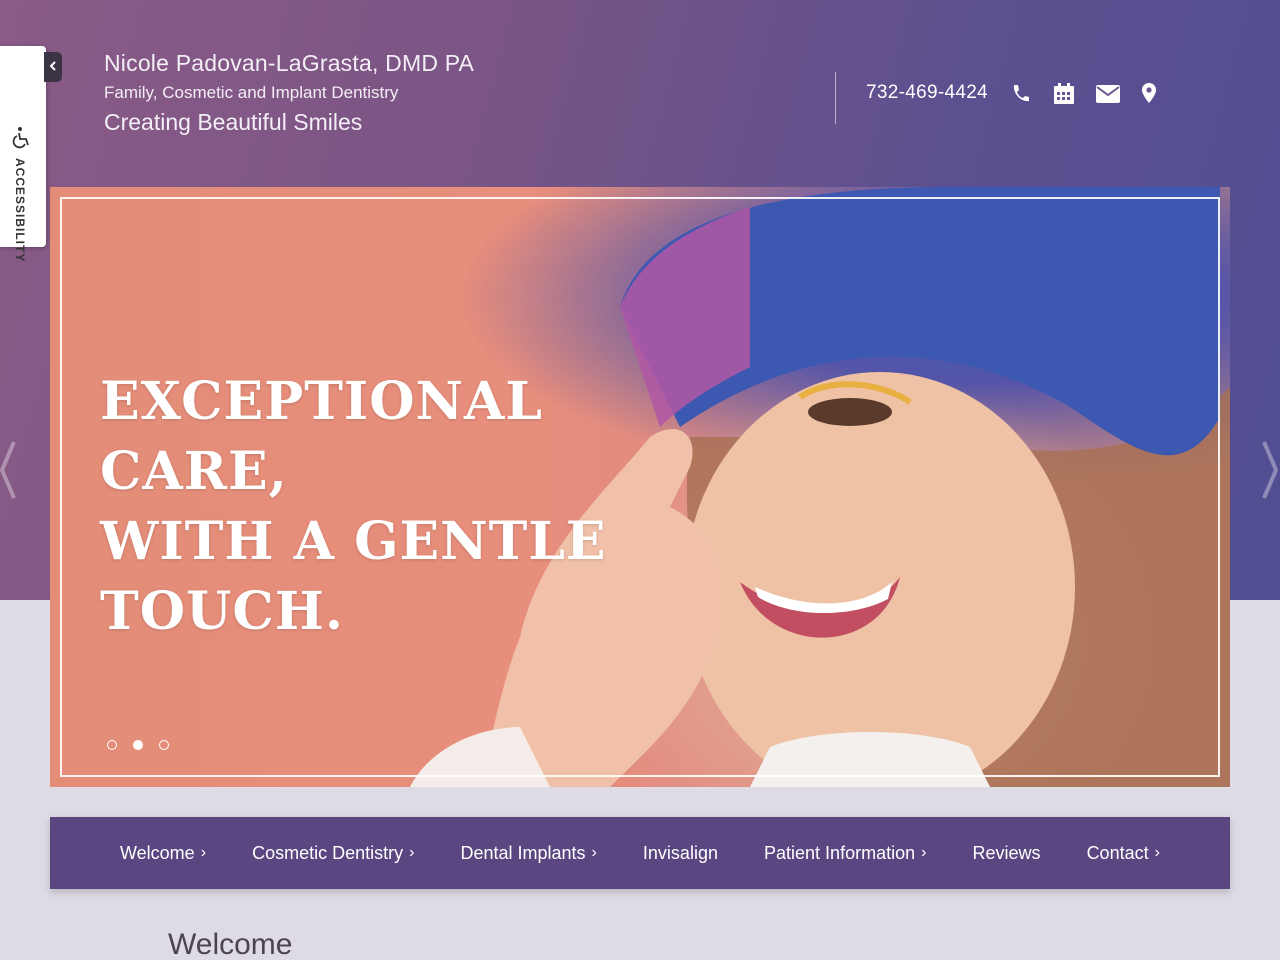  What do you see at coordinates (328, 852) in the screenshot?
I see `nav-item-label: Cosmetic Dentistry` at bounding box center [328, 852].